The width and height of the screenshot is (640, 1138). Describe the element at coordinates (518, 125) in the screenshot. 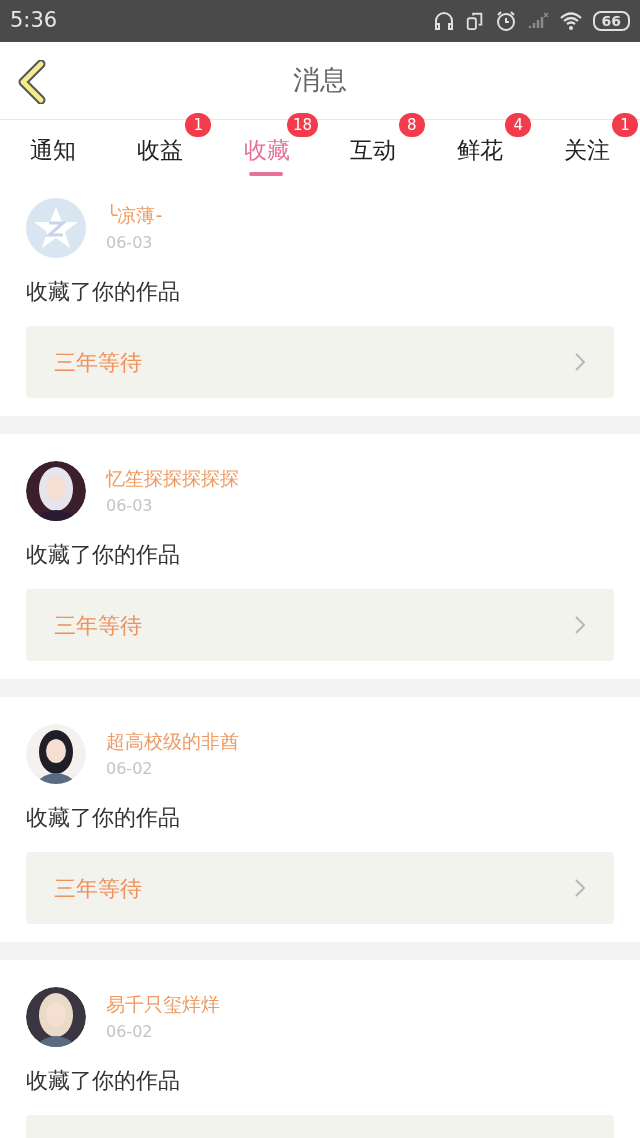

I see `count-badge: 4` at that location.